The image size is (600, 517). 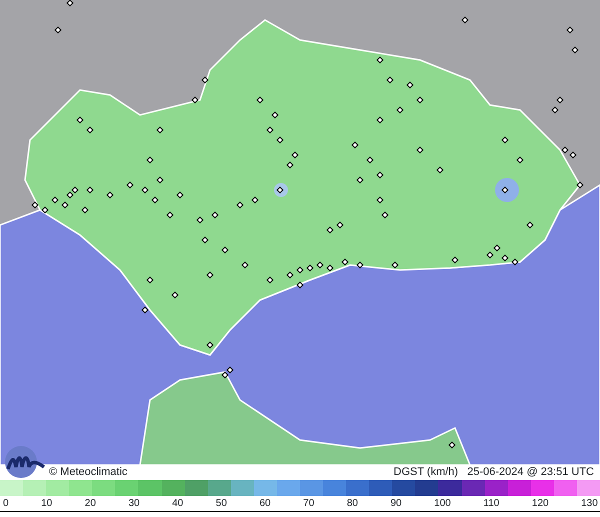 I want to click on scale-tick-label: 50, so click(x=221, y=504).